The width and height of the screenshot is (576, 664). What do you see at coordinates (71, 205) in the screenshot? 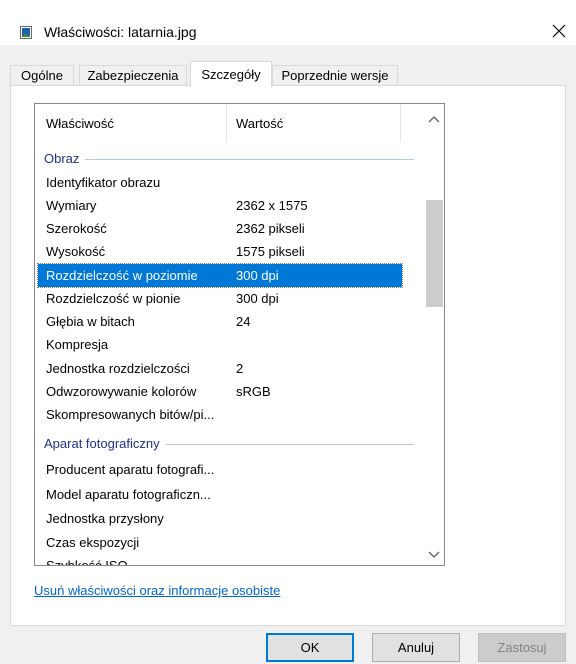
I see `property-name: Wymiary` at bounding box center [71, 205].